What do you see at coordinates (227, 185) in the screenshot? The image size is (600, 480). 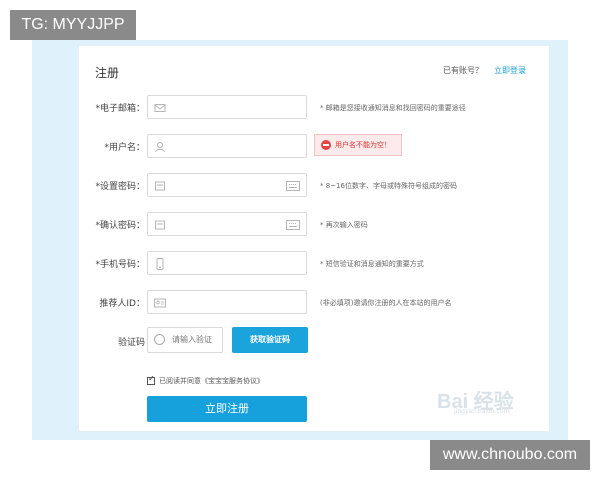 I see `password-field` at bounding box center [227, 185].